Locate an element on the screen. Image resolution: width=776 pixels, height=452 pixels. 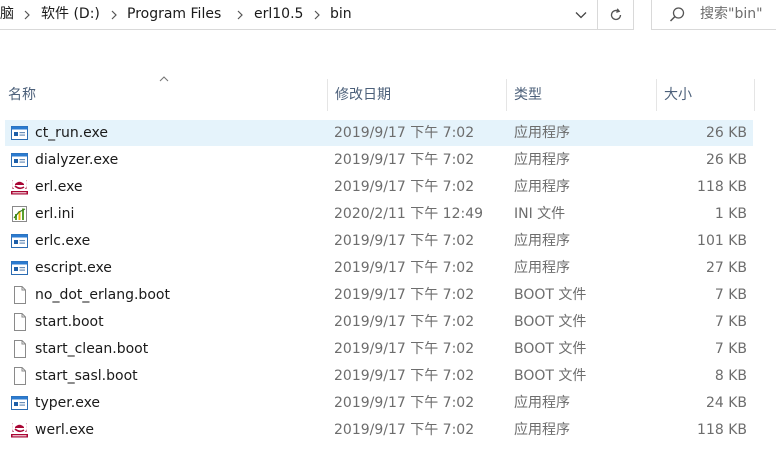
file-row: erlc.exe 2019/9/17 下午 7:02 应用程序 101 KB is located at coordinates (379, 241).